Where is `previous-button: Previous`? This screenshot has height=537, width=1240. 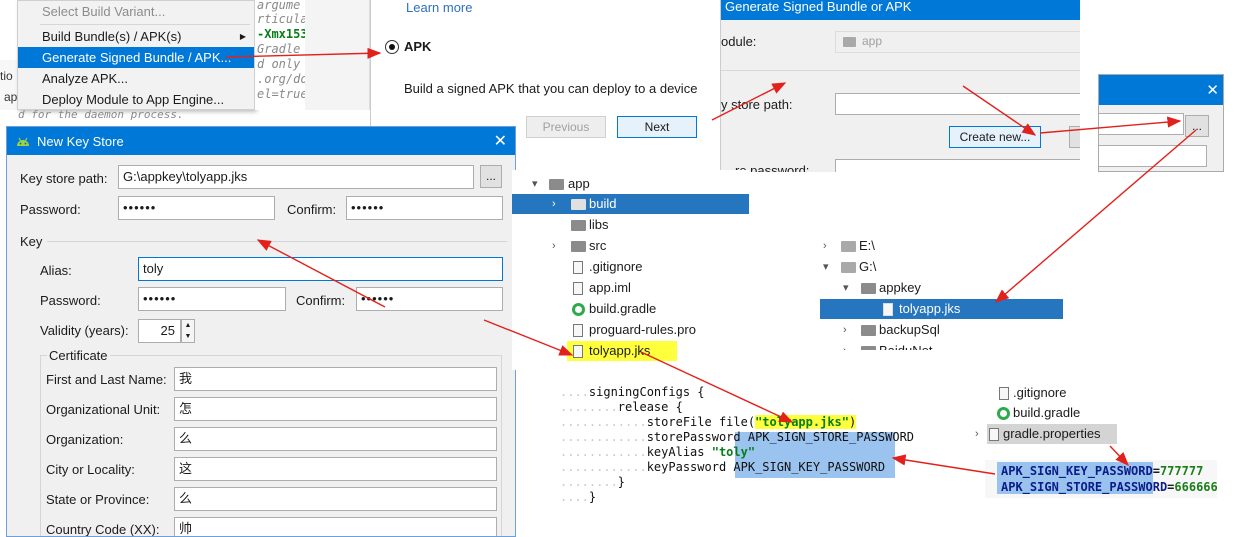
previous-button: Previous is located at coordinates (566, 127).